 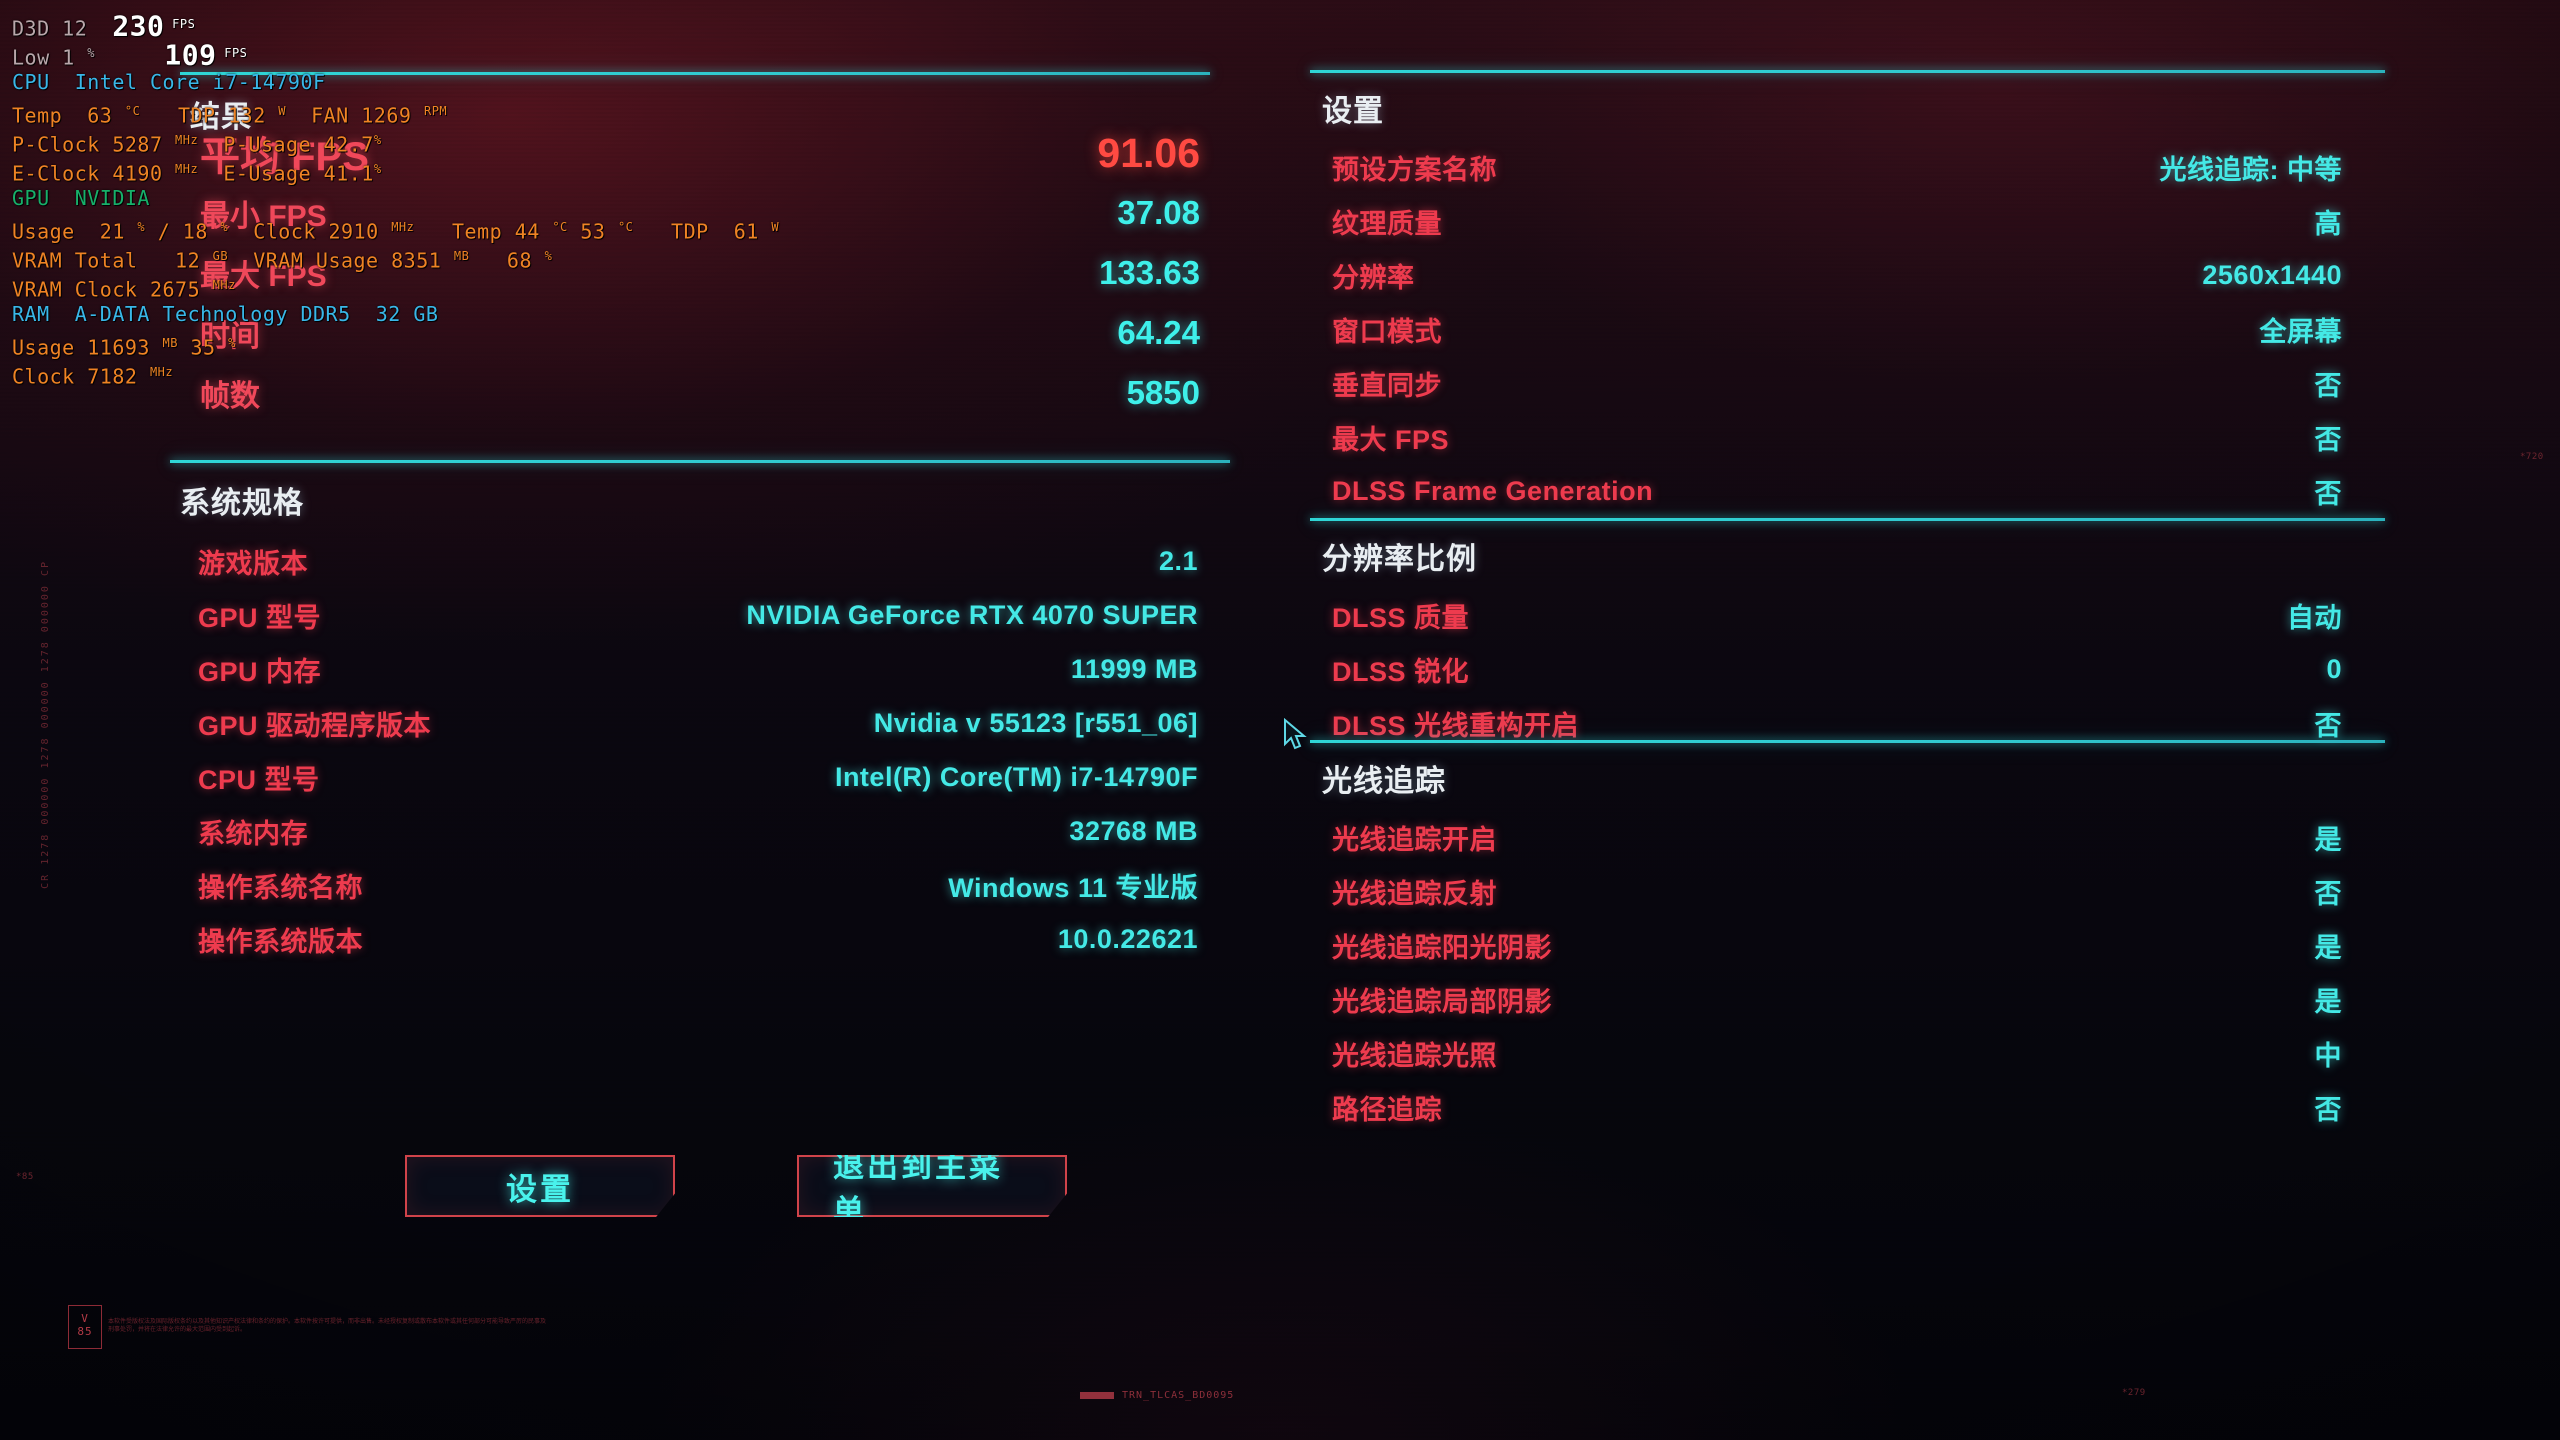 What do you see at coordinates (85, 1327) in the screenshot?
I see `decorative-version-badge: V 85` at bounding box center [85, 1327].